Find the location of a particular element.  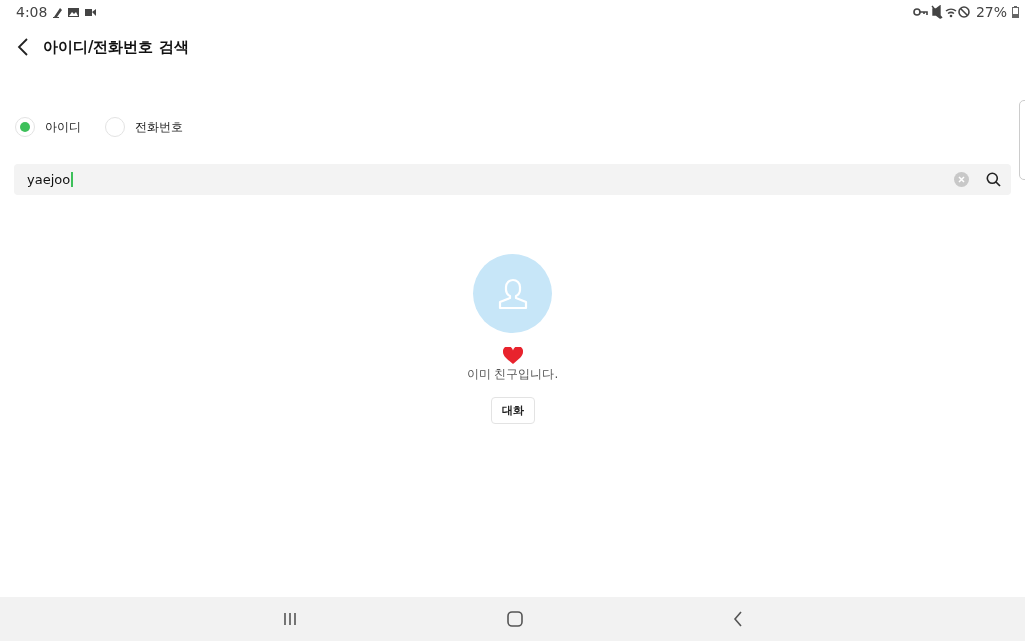

search-field: yaejoo is located at coordinates (512, 179).